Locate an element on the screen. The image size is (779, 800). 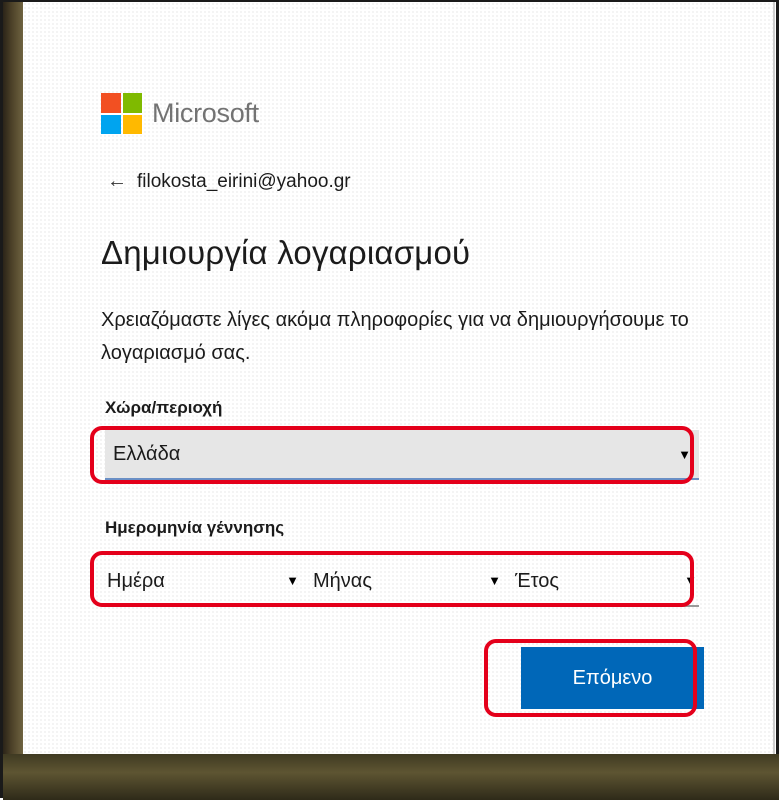
microsoft-logo-icon is located at coordinates (121, 113).